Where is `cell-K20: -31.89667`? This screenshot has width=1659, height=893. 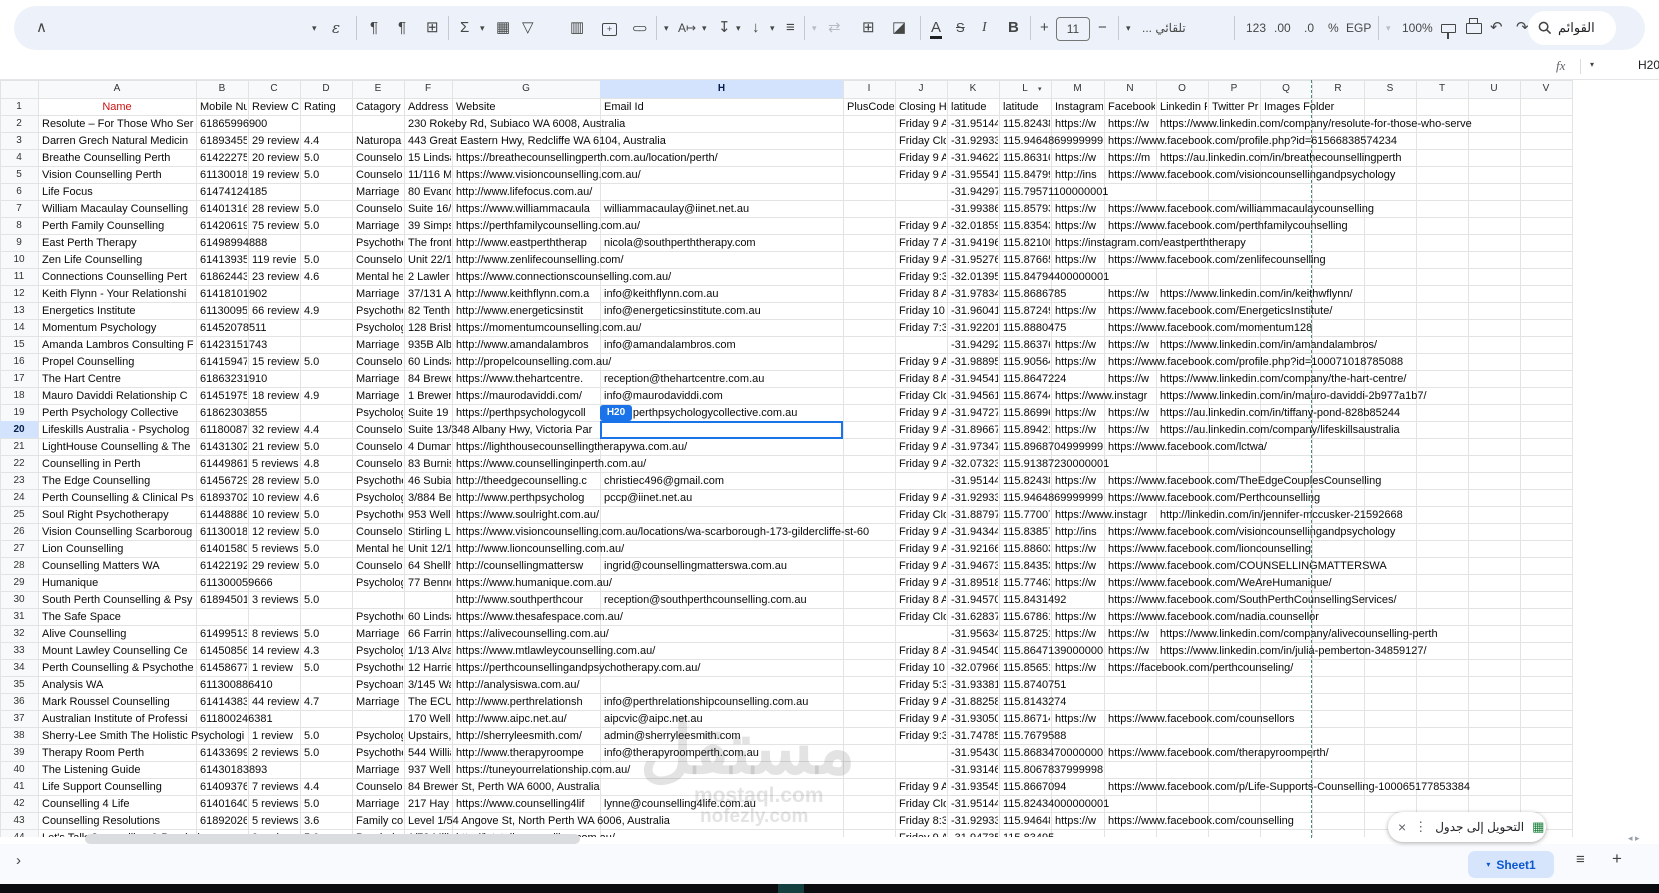 cell-K20: -31.89667 is located at coordinates (973, 430).